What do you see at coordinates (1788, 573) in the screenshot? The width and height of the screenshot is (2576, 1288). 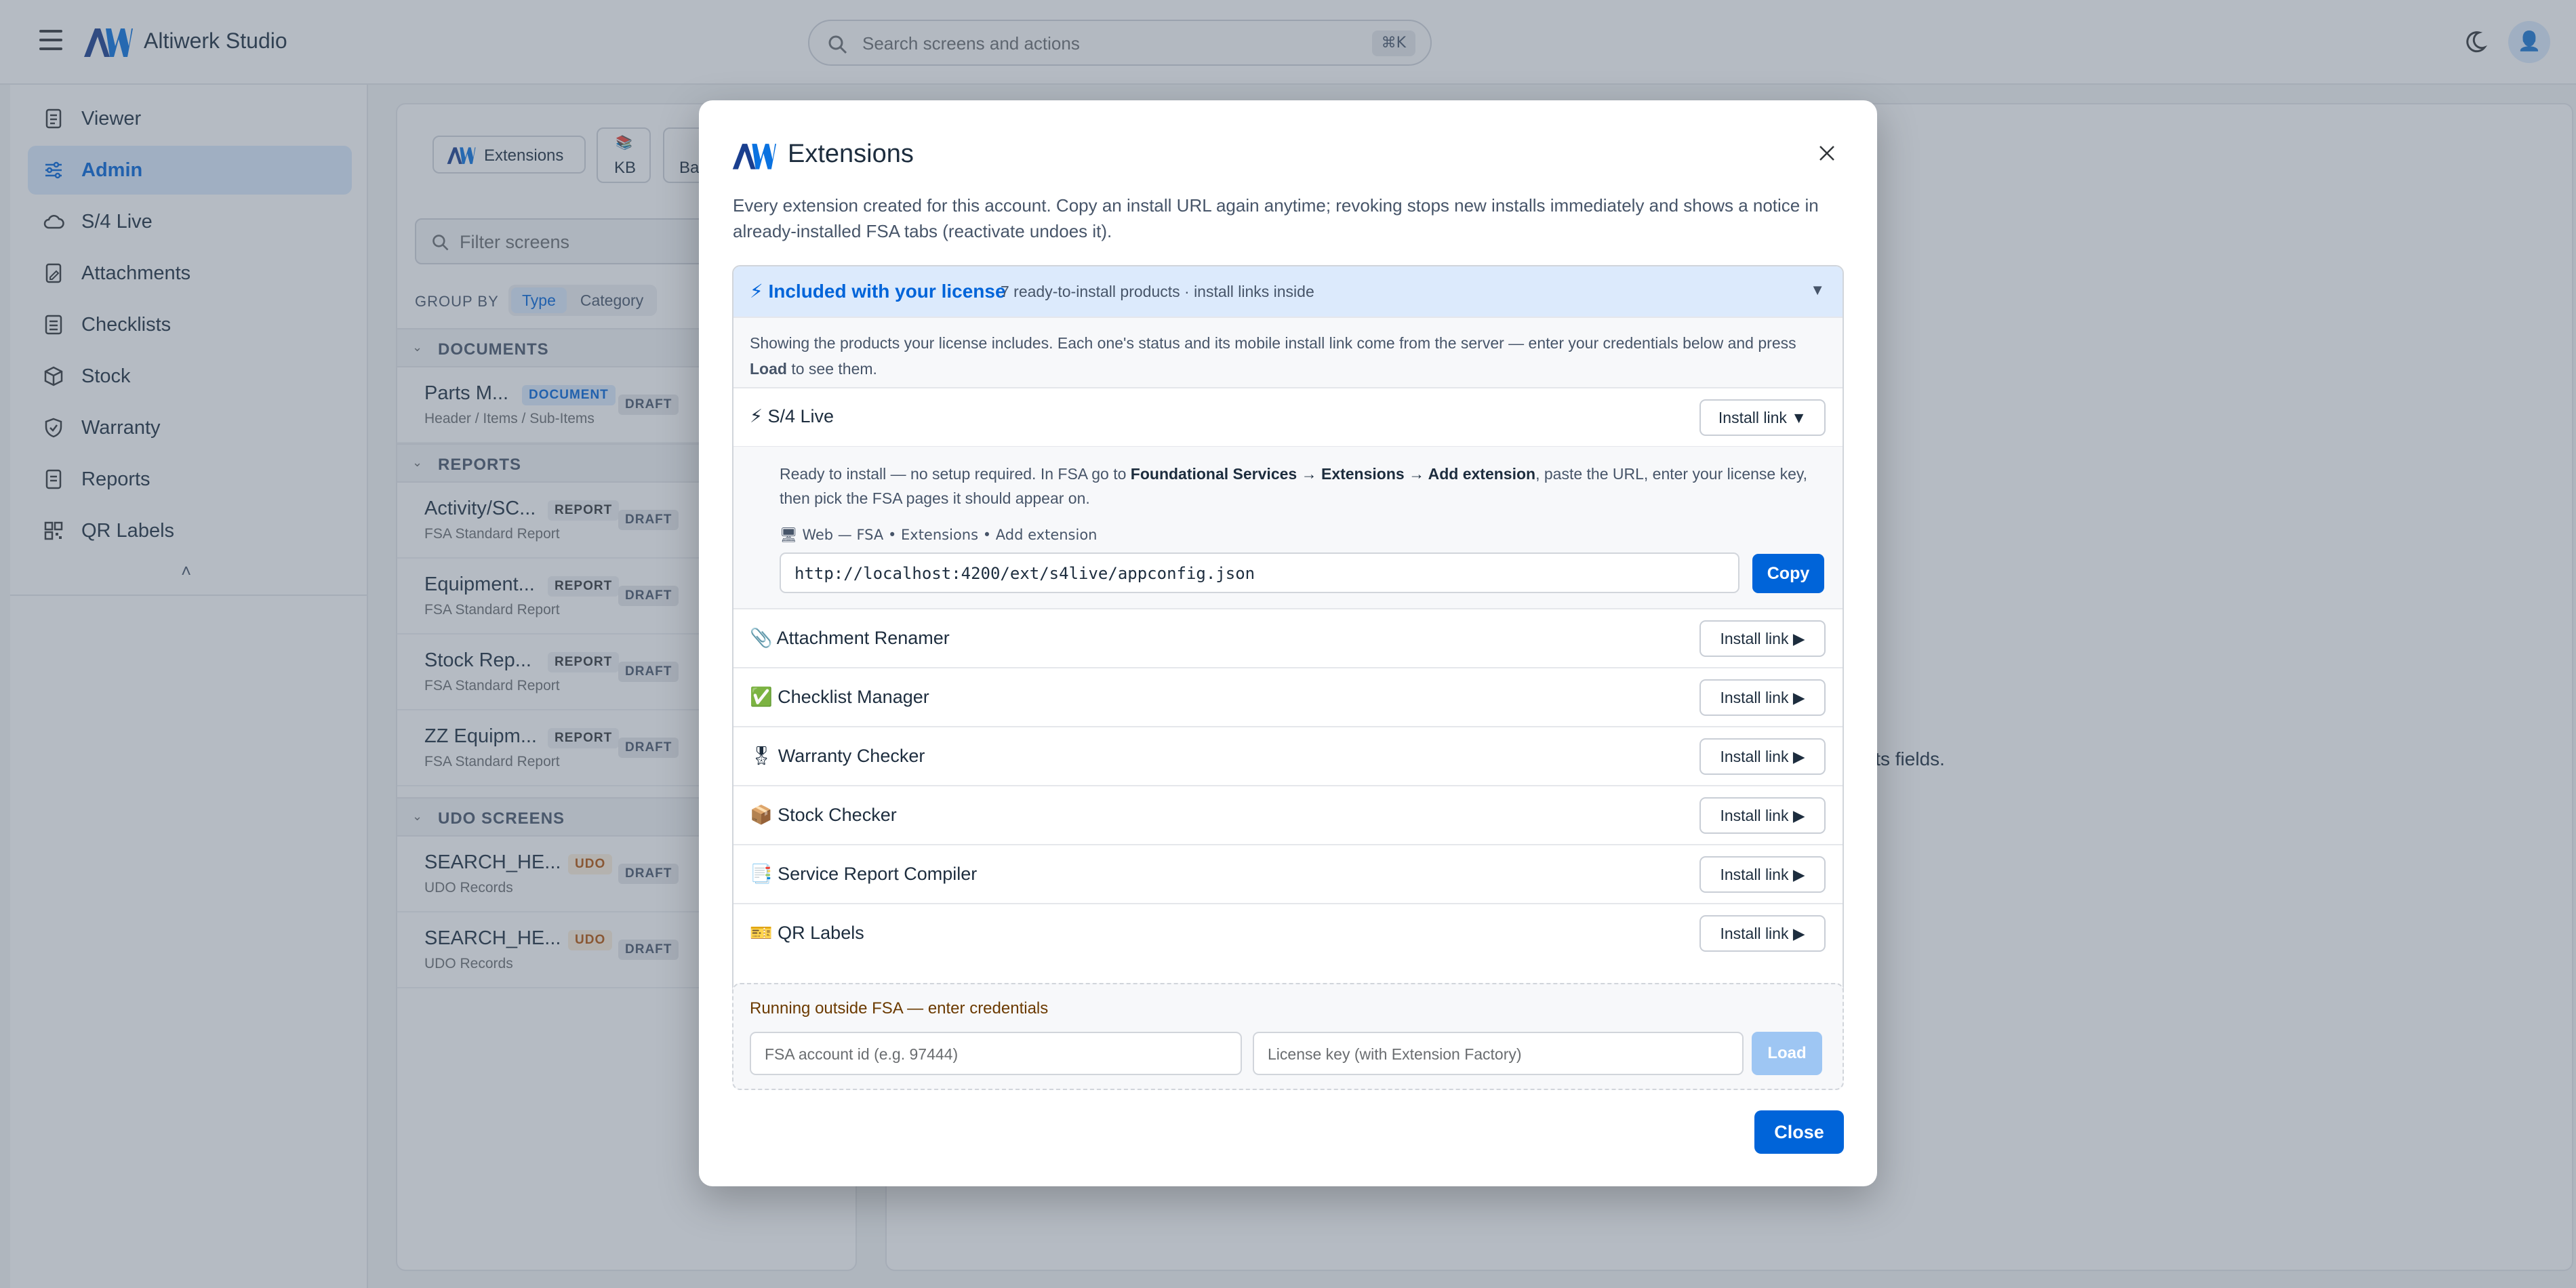 I see `copy-button: Copy` at bounding box center [1788, 573].